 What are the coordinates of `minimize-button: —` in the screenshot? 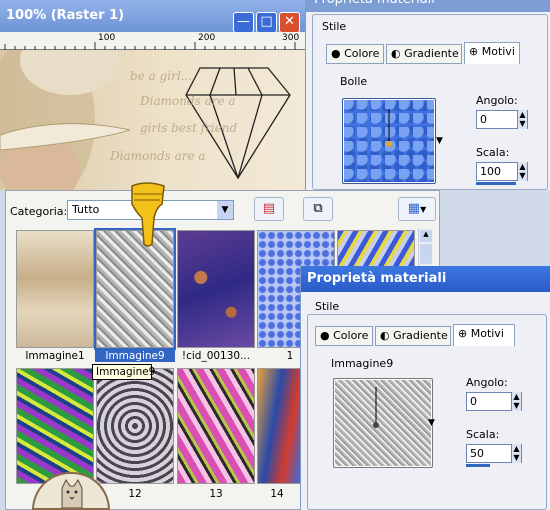 It's located at (243, 22).